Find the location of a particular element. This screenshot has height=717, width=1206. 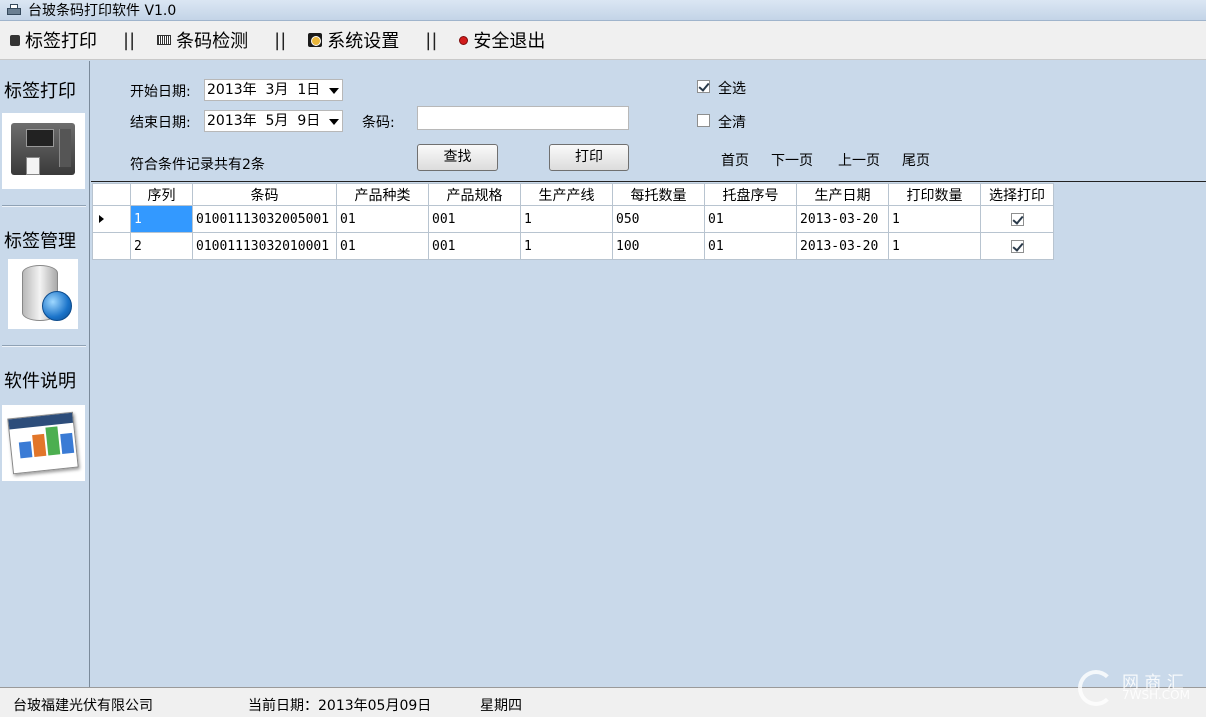

end-date-value: 2013年 5月 9日 is located at coordinates (264, 121).